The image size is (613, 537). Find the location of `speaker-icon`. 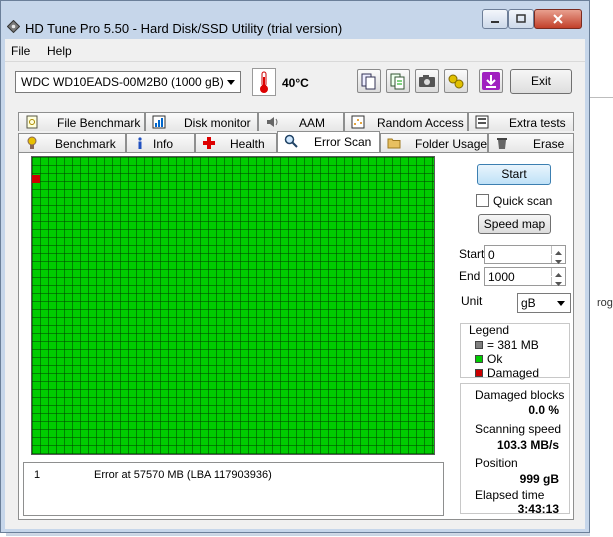

speaker-icon is located at coordinates (272, 122).